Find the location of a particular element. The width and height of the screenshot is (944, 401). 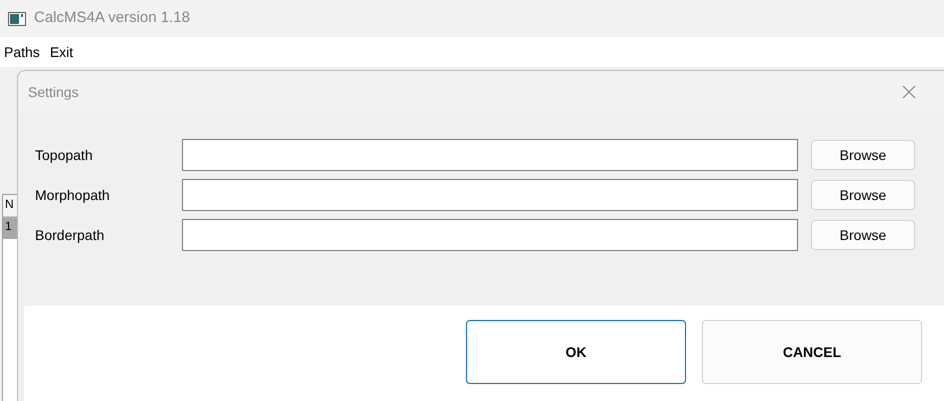

close-icon is located at coordinates (909, 92).